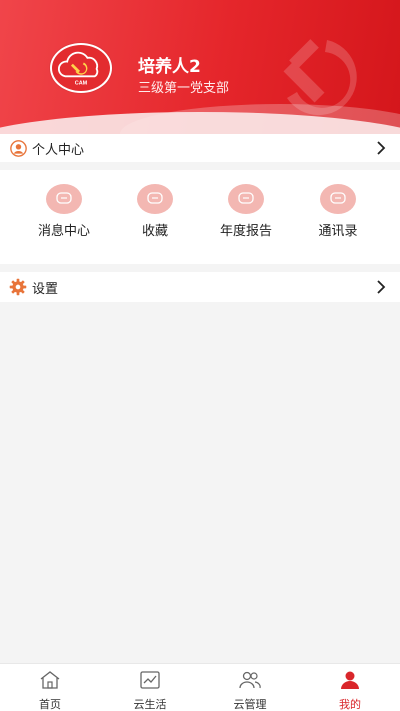 The width and height of the screenshot is (400, 711). Describe the element at coordinates (45, 289) in the screenshot. I see `settings-label: 设置` at that location.